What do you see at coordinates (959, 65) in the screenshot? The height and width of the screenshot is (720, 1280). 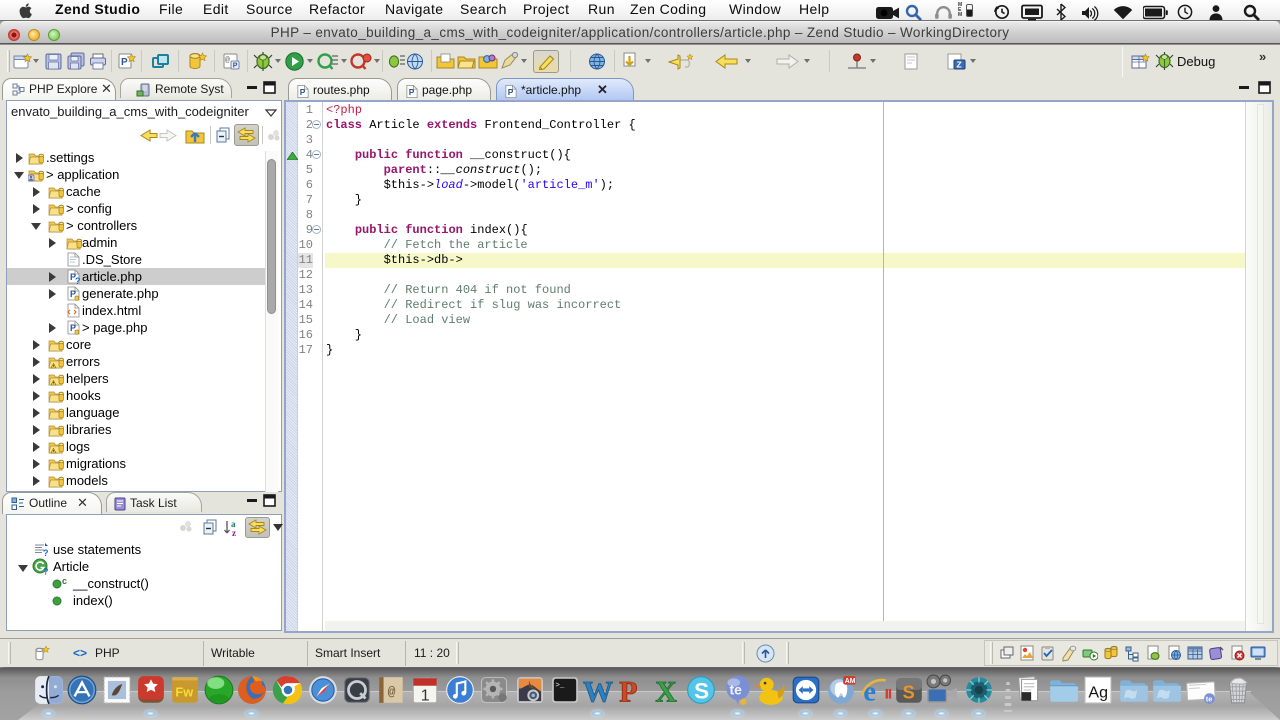 I see `svg-text: Z` at bounding box center [959, 65].